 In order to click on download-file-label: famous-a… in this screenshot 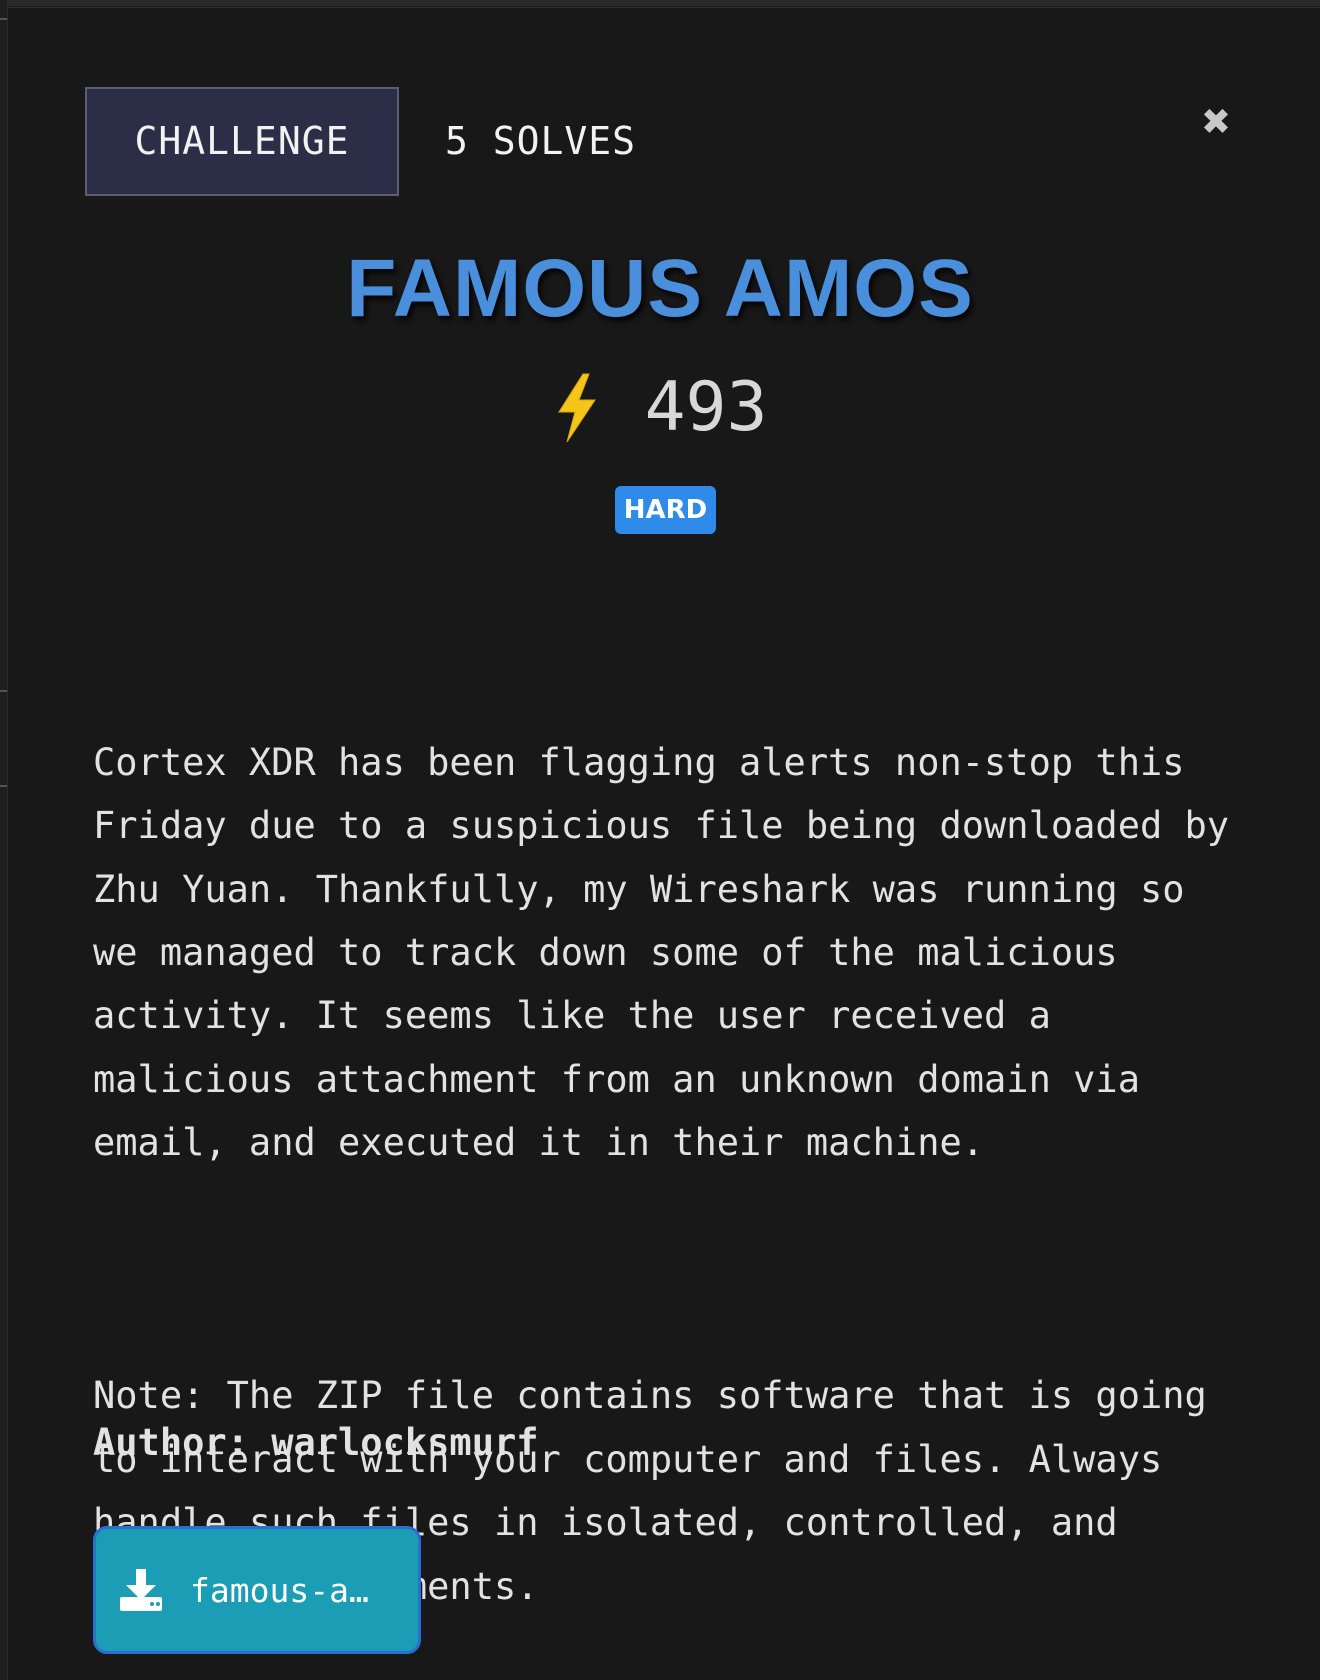, I will do `click(279, 1590)`.